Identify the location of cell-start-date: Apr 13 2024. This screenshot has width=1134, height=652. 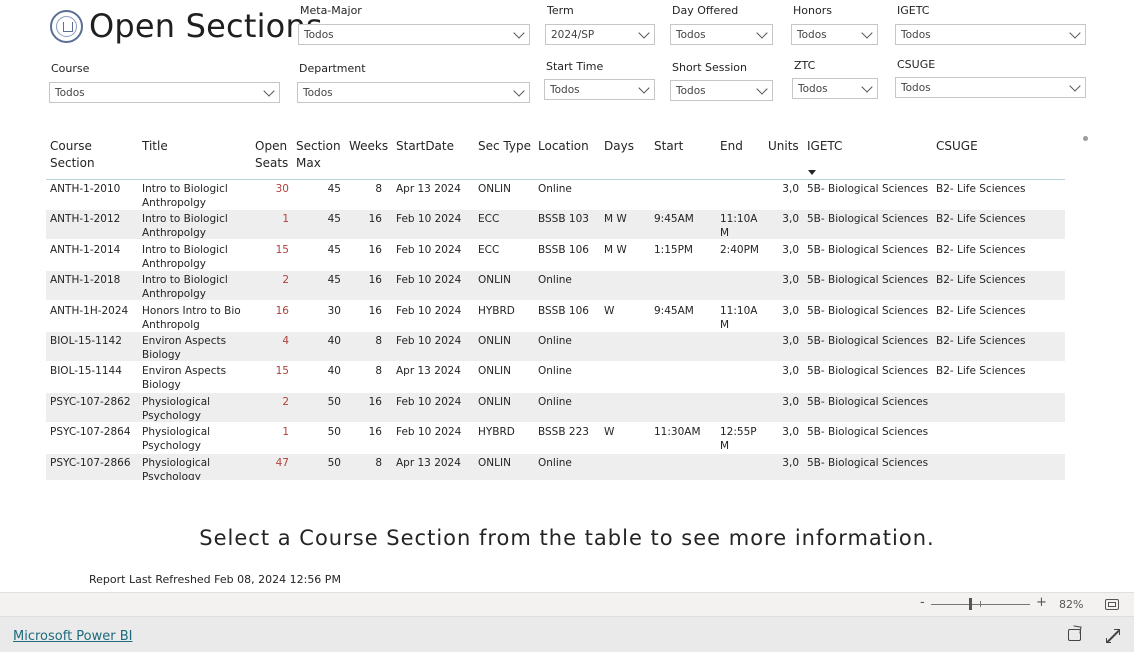
(428, 462).